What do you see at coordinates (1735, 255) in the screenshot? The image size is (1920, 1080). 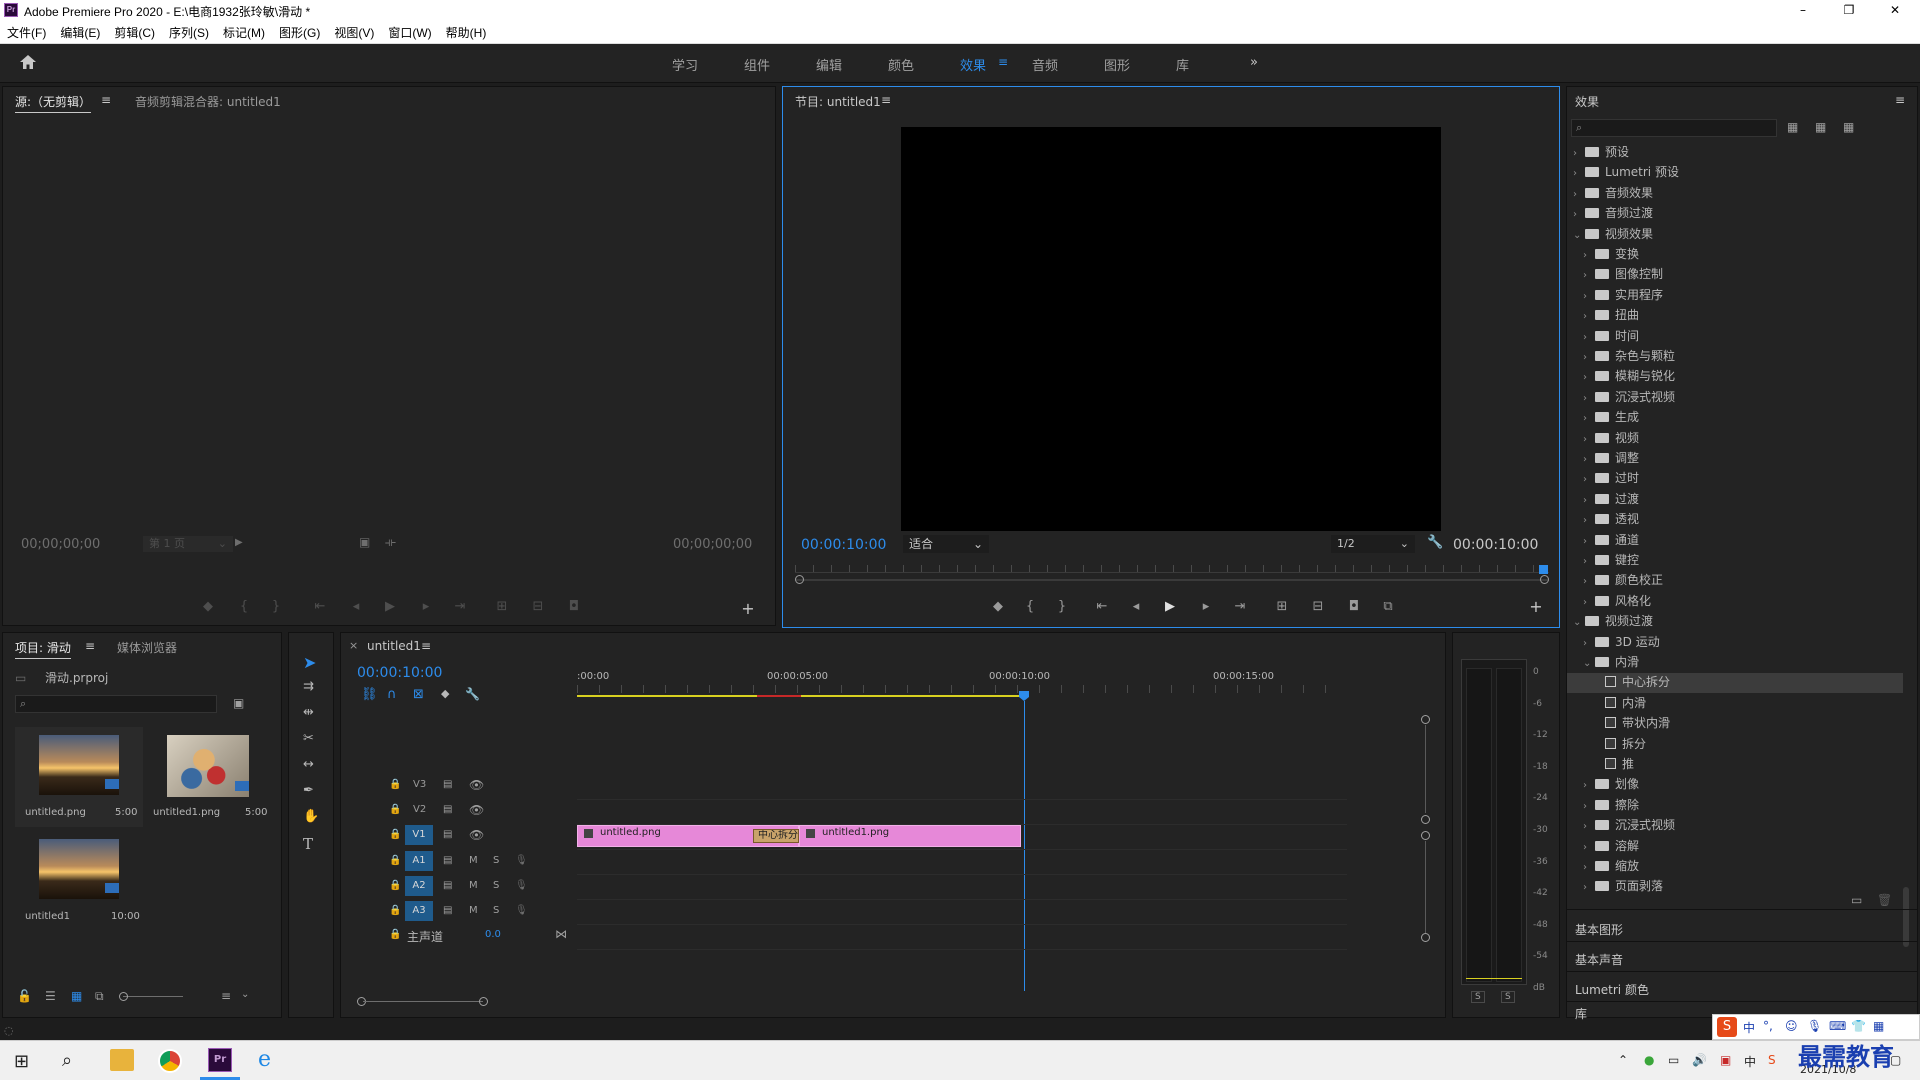 I see `effects-folder: › 变换` at bounding box center [1735, 255].